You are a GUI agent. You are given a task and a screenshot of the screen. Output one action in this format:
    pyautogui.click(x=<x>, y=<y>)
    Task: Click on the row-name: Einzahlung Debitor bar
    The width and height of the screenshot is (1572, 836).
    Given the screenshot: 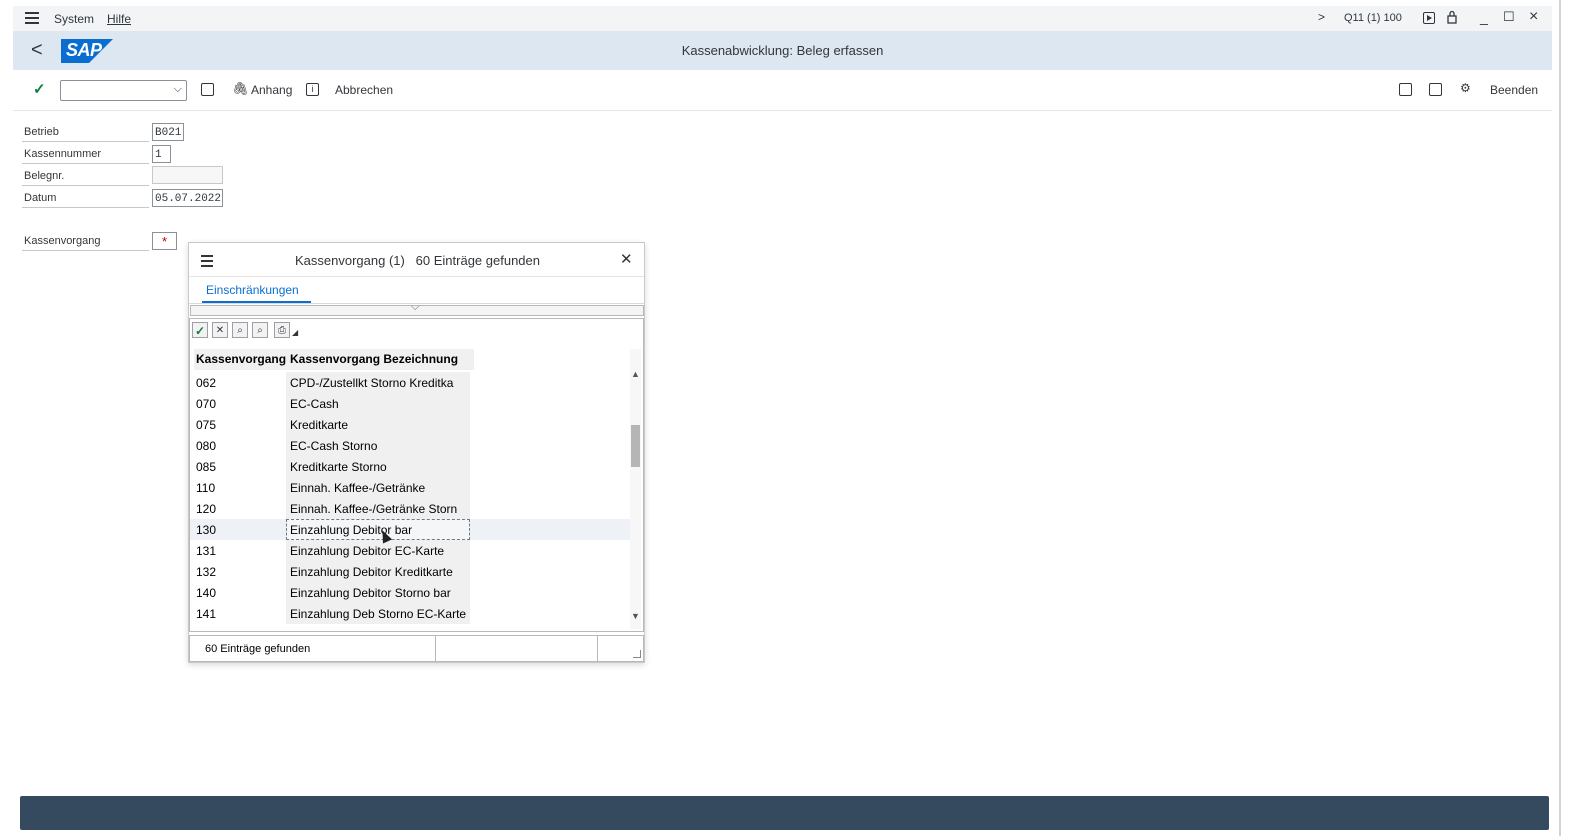 What is the action you would take?
    pyautogui.click(x=351, y=530)
    